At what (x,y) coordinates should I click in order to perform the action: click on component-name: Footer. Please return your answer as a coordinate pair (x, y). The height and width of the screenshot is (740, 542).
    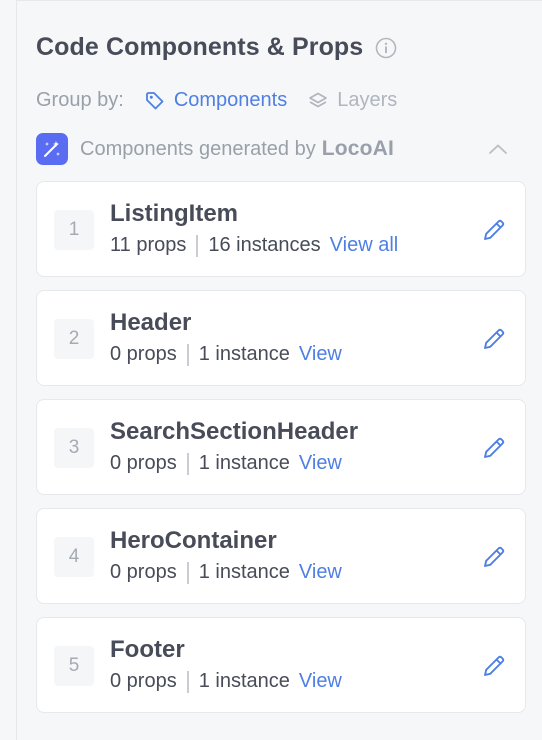
    Looking at the image, I should click on (147, 649).